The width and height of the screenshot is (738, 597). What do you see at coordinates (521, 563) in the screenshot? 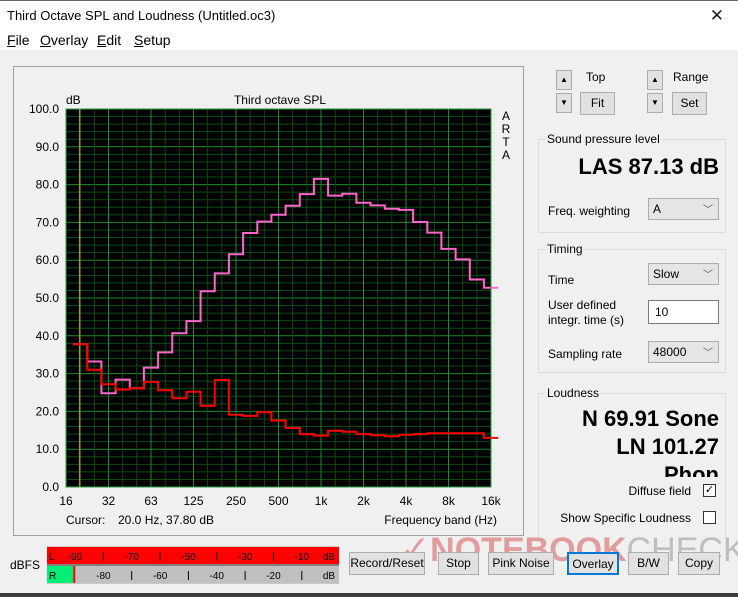
I see `pink-noise-button: Pink Noise` at bounding box center [521, 563].